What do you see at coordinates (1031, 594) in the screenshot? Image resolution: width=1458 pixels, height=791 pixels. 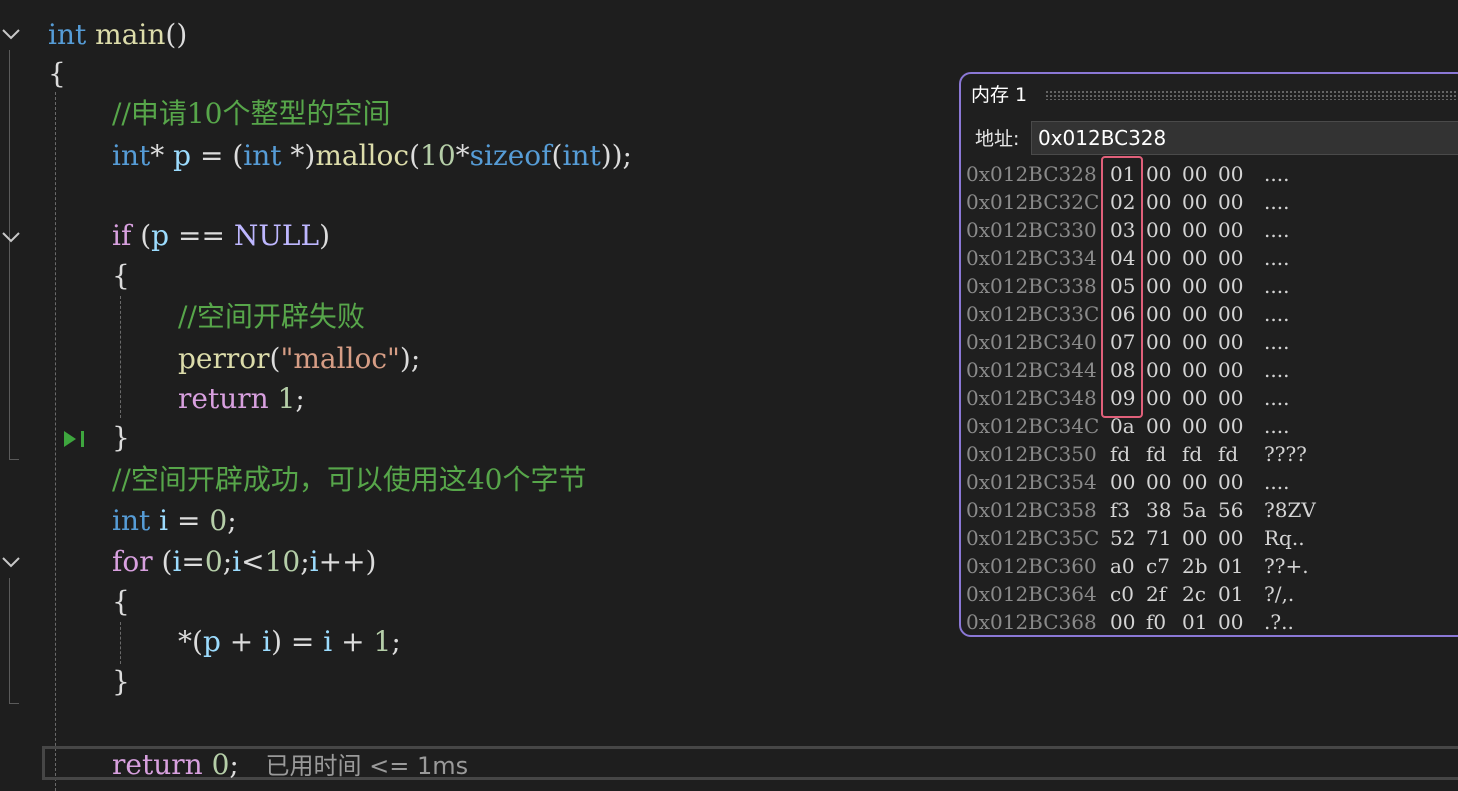 I see `memory-row-address: 0x012BC364` at bounding box center [1031, 594].